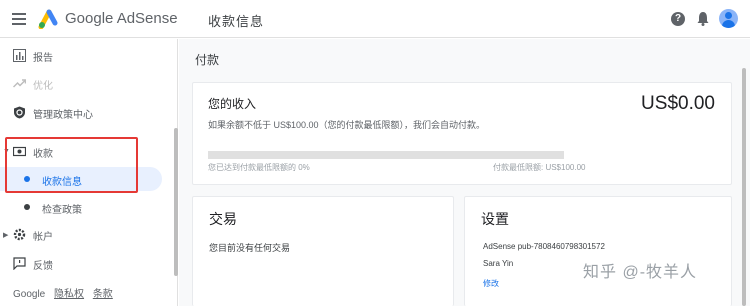 Image resolution: width=750 pixels, height=306 pixels. I want to click on publisher-id: AdSense pub-7808460798301572, so click(544, 246).